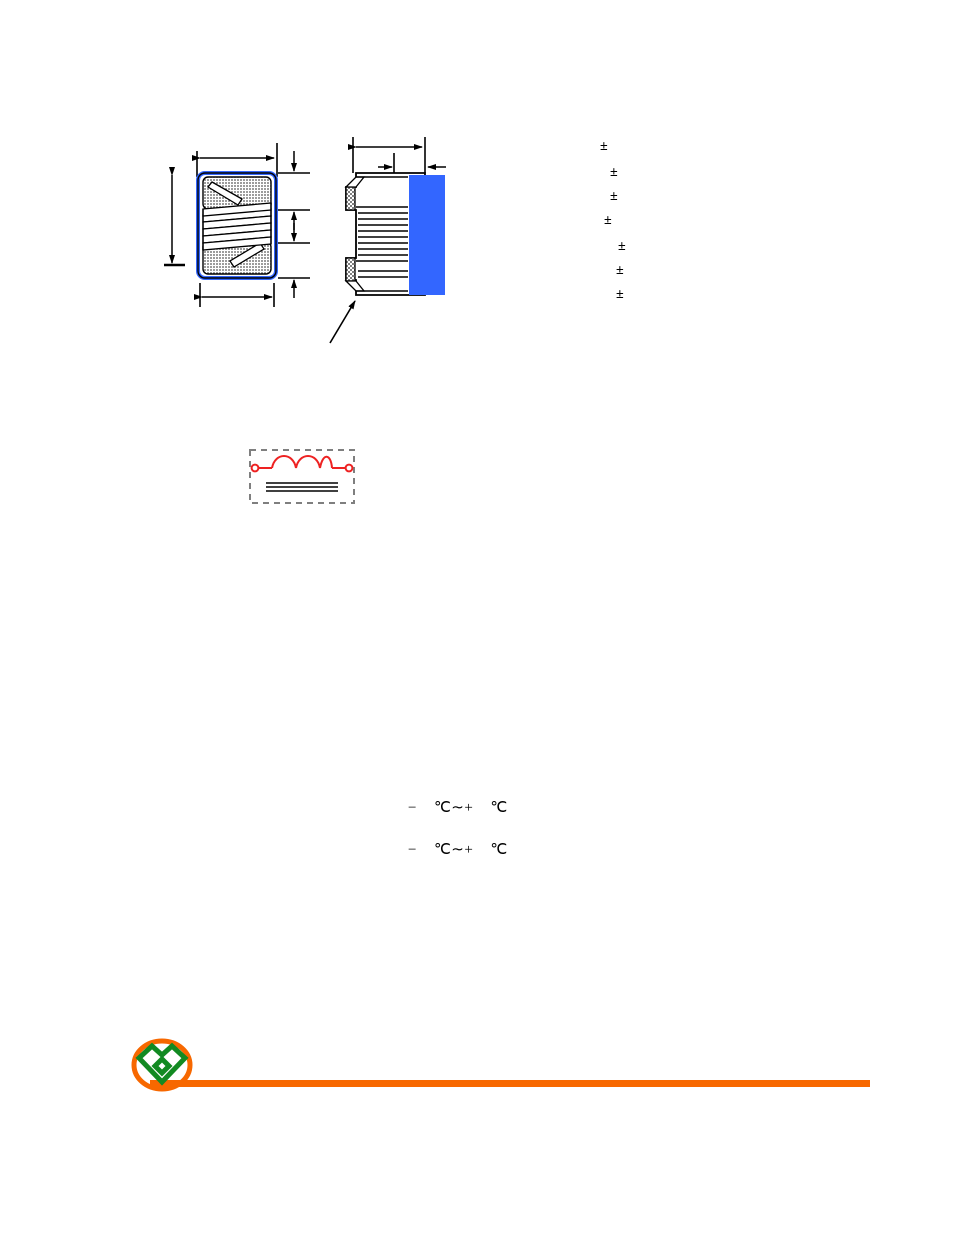  I want to click on company-logo, so click(162, 1066).